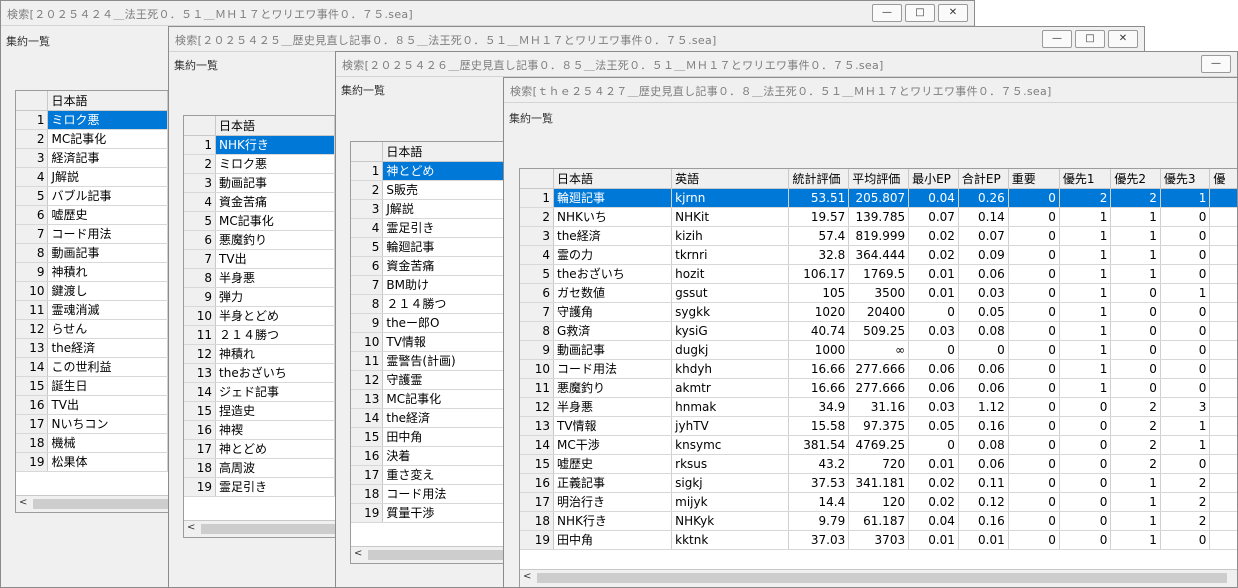  I want to click on table-row: 10 コード用法 khdyh 16.66 277.666 0.06 0.06 0 1 0 0, so click(878, 369).